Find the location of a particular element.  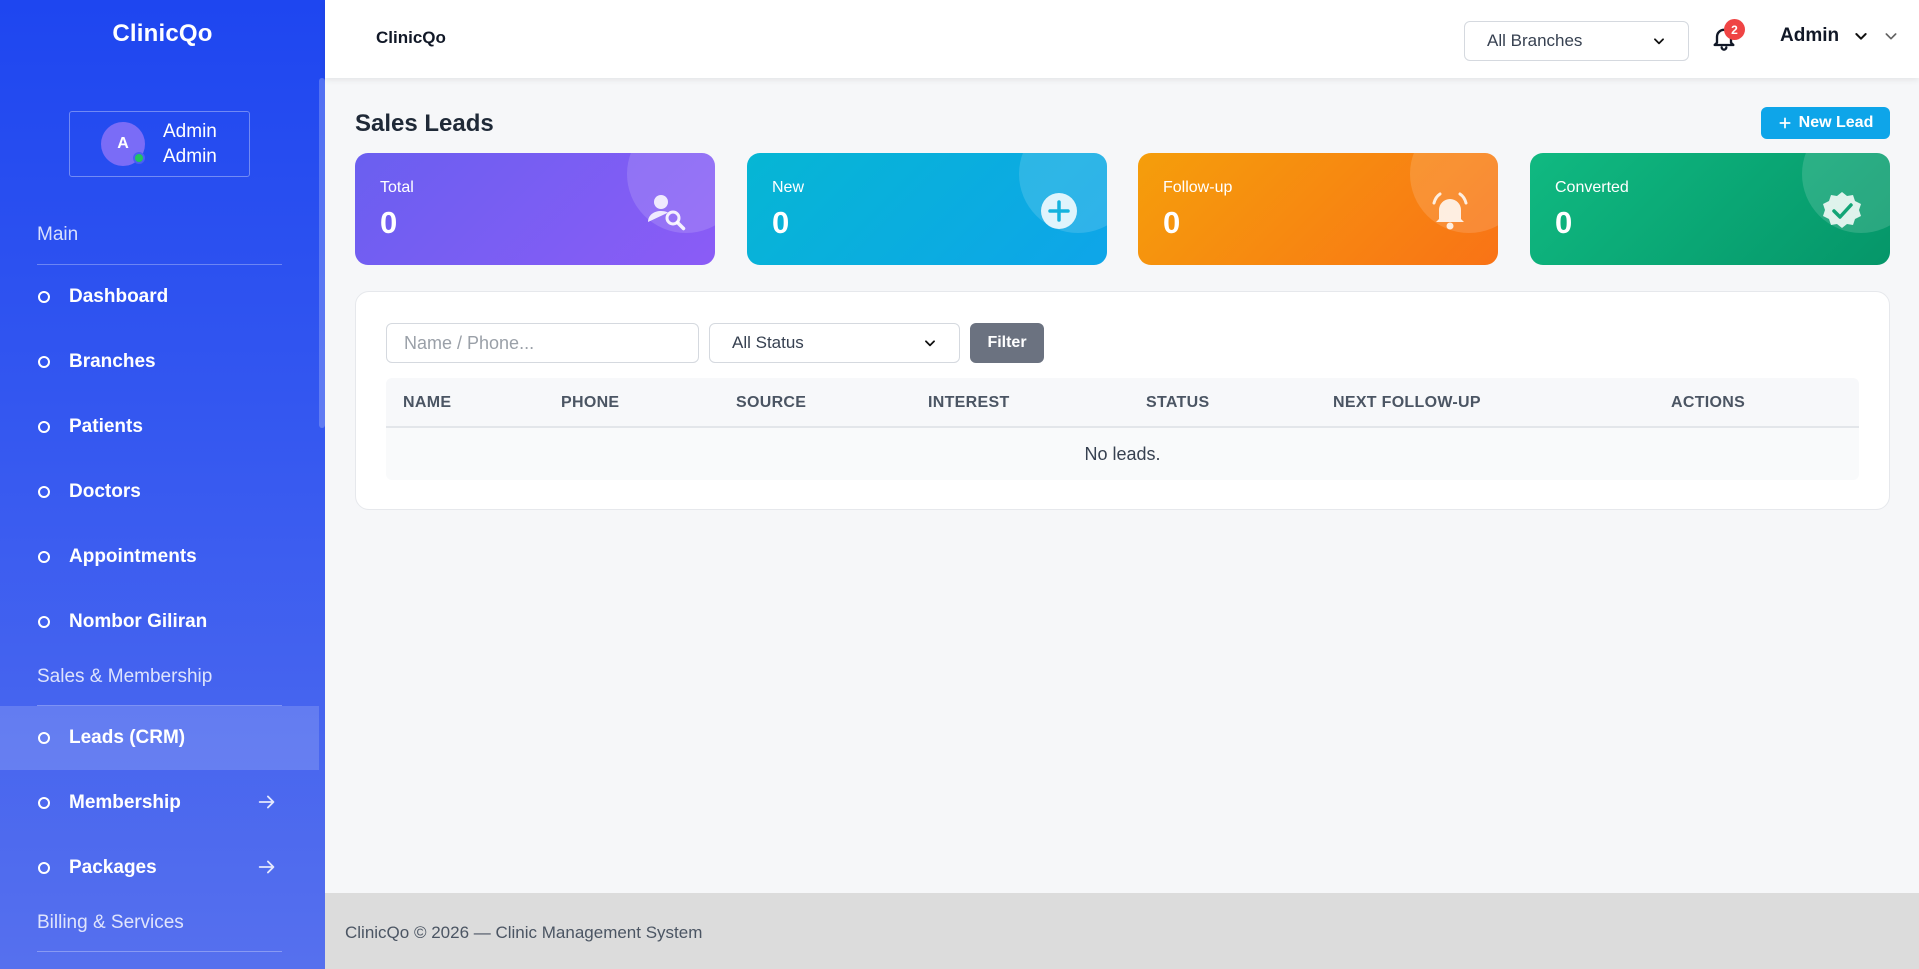

plus-icon is located at coordinates (1785, 123).